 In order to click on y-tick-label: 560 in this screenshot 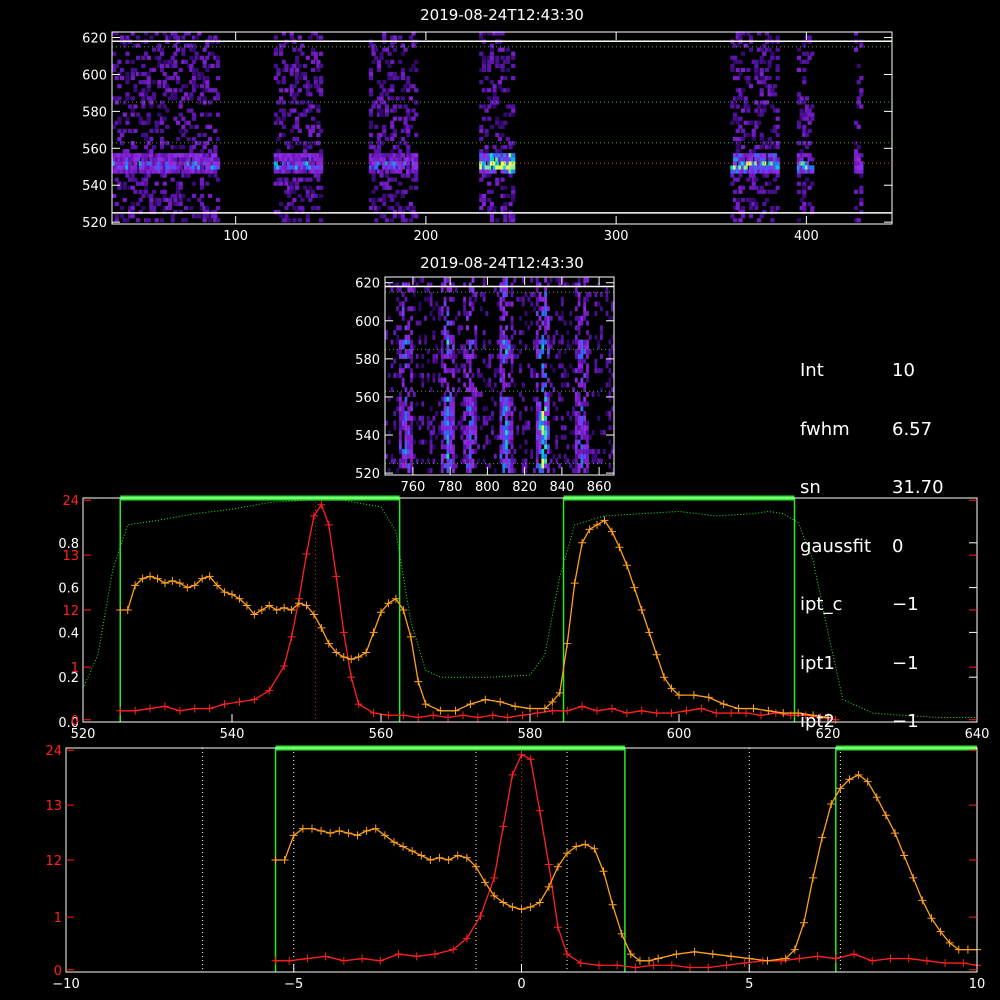, I will do `click(94, 149)`.